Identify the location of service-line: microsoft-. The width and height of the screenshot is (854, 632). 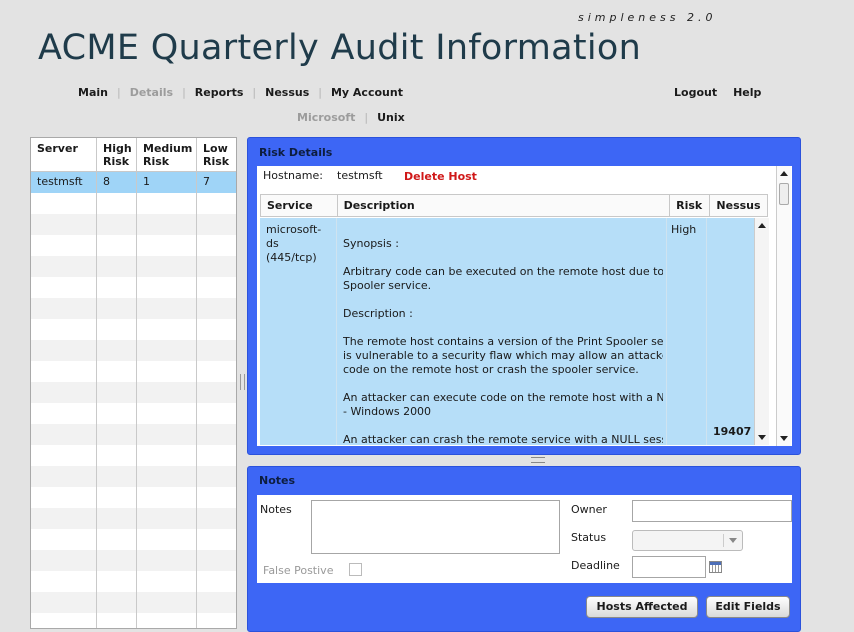
(294, 229).